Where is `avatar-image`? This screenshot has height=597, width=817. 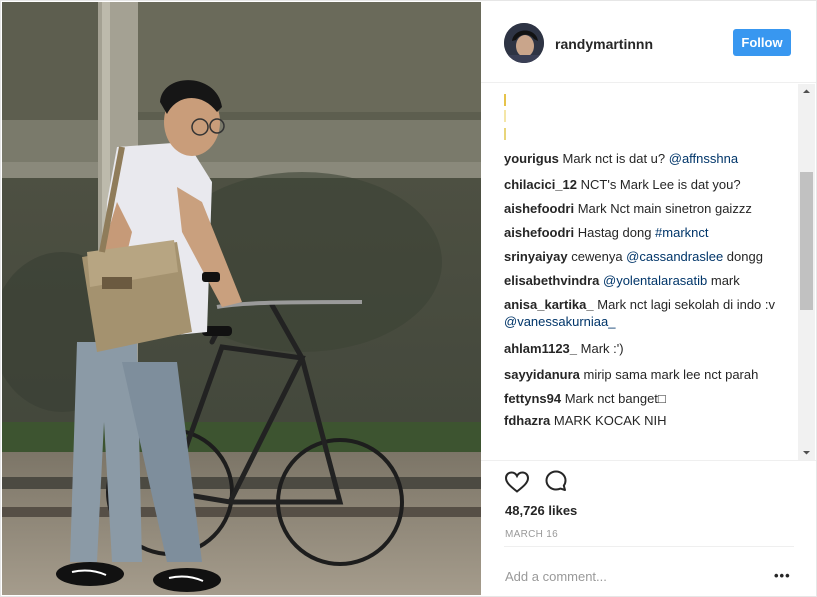 avatar-image is located at coordinates (524, 43).